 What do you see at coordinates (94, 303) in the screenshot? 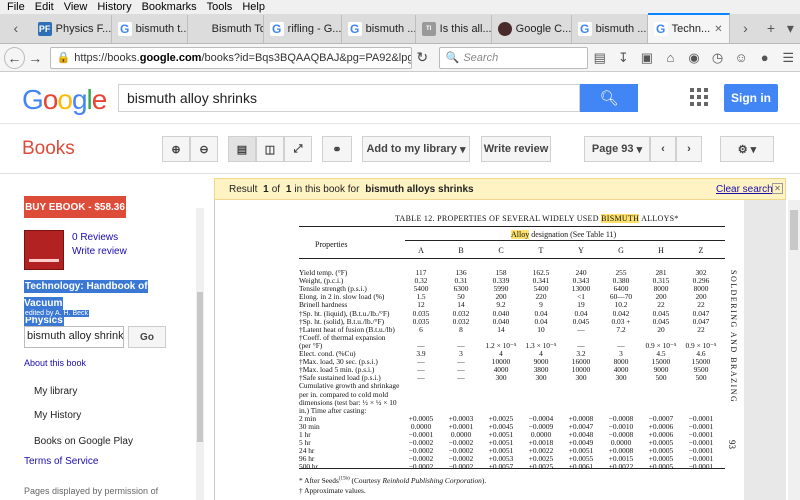
I see `book-title: Technology: Handbook of Vacuum Physics` at bounding box center [94, 303].